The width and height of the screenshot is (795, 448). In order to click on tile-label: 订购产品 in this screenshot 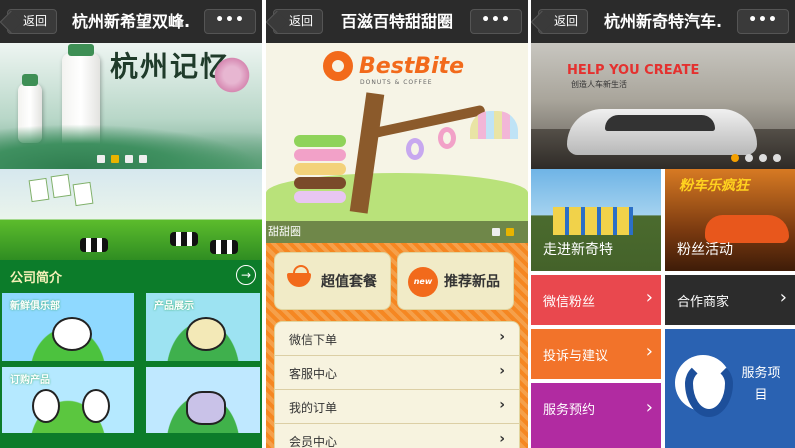, I will do `click(30, 380)`.